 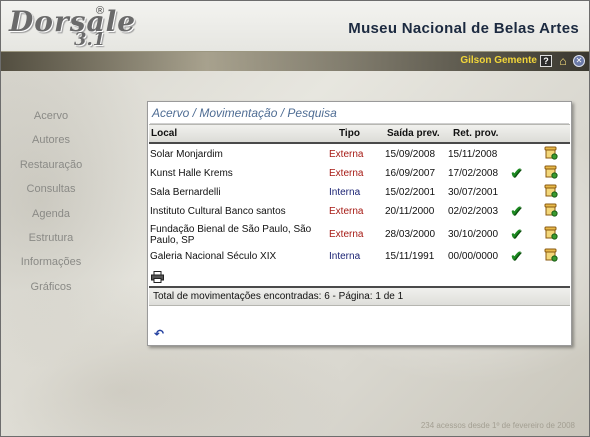 I want to click on cell-retorno: 30/07/2001, so click(x=473, y=192).